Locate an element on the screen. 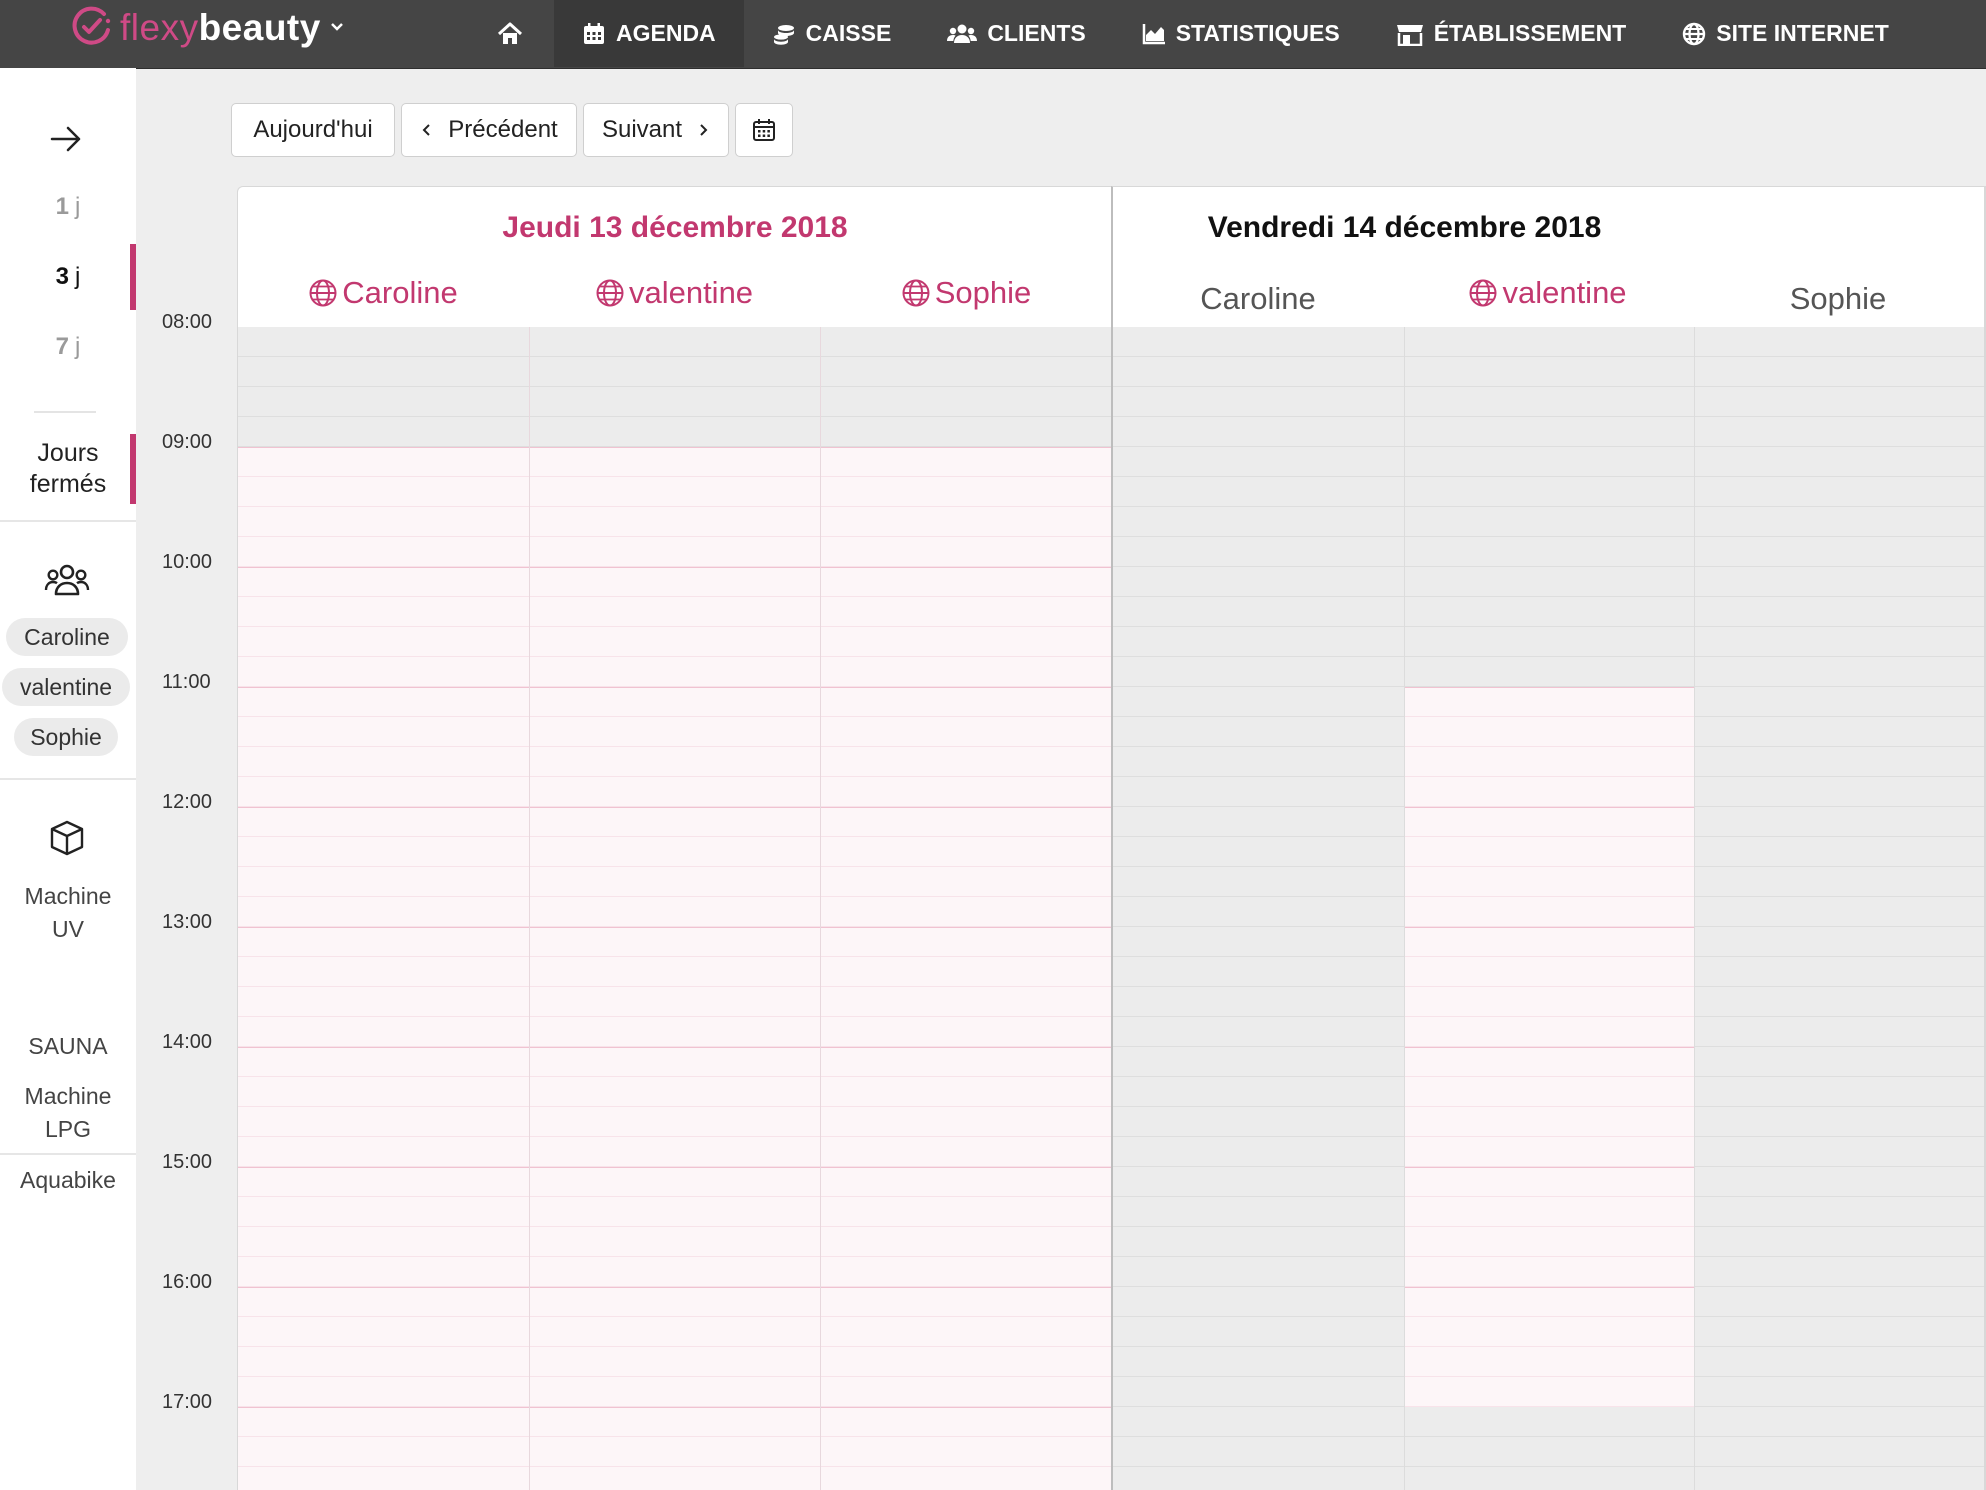 This screenshot has width=1986, height=1490. time-label: 14:00 is located at coordinates (187, 1042).